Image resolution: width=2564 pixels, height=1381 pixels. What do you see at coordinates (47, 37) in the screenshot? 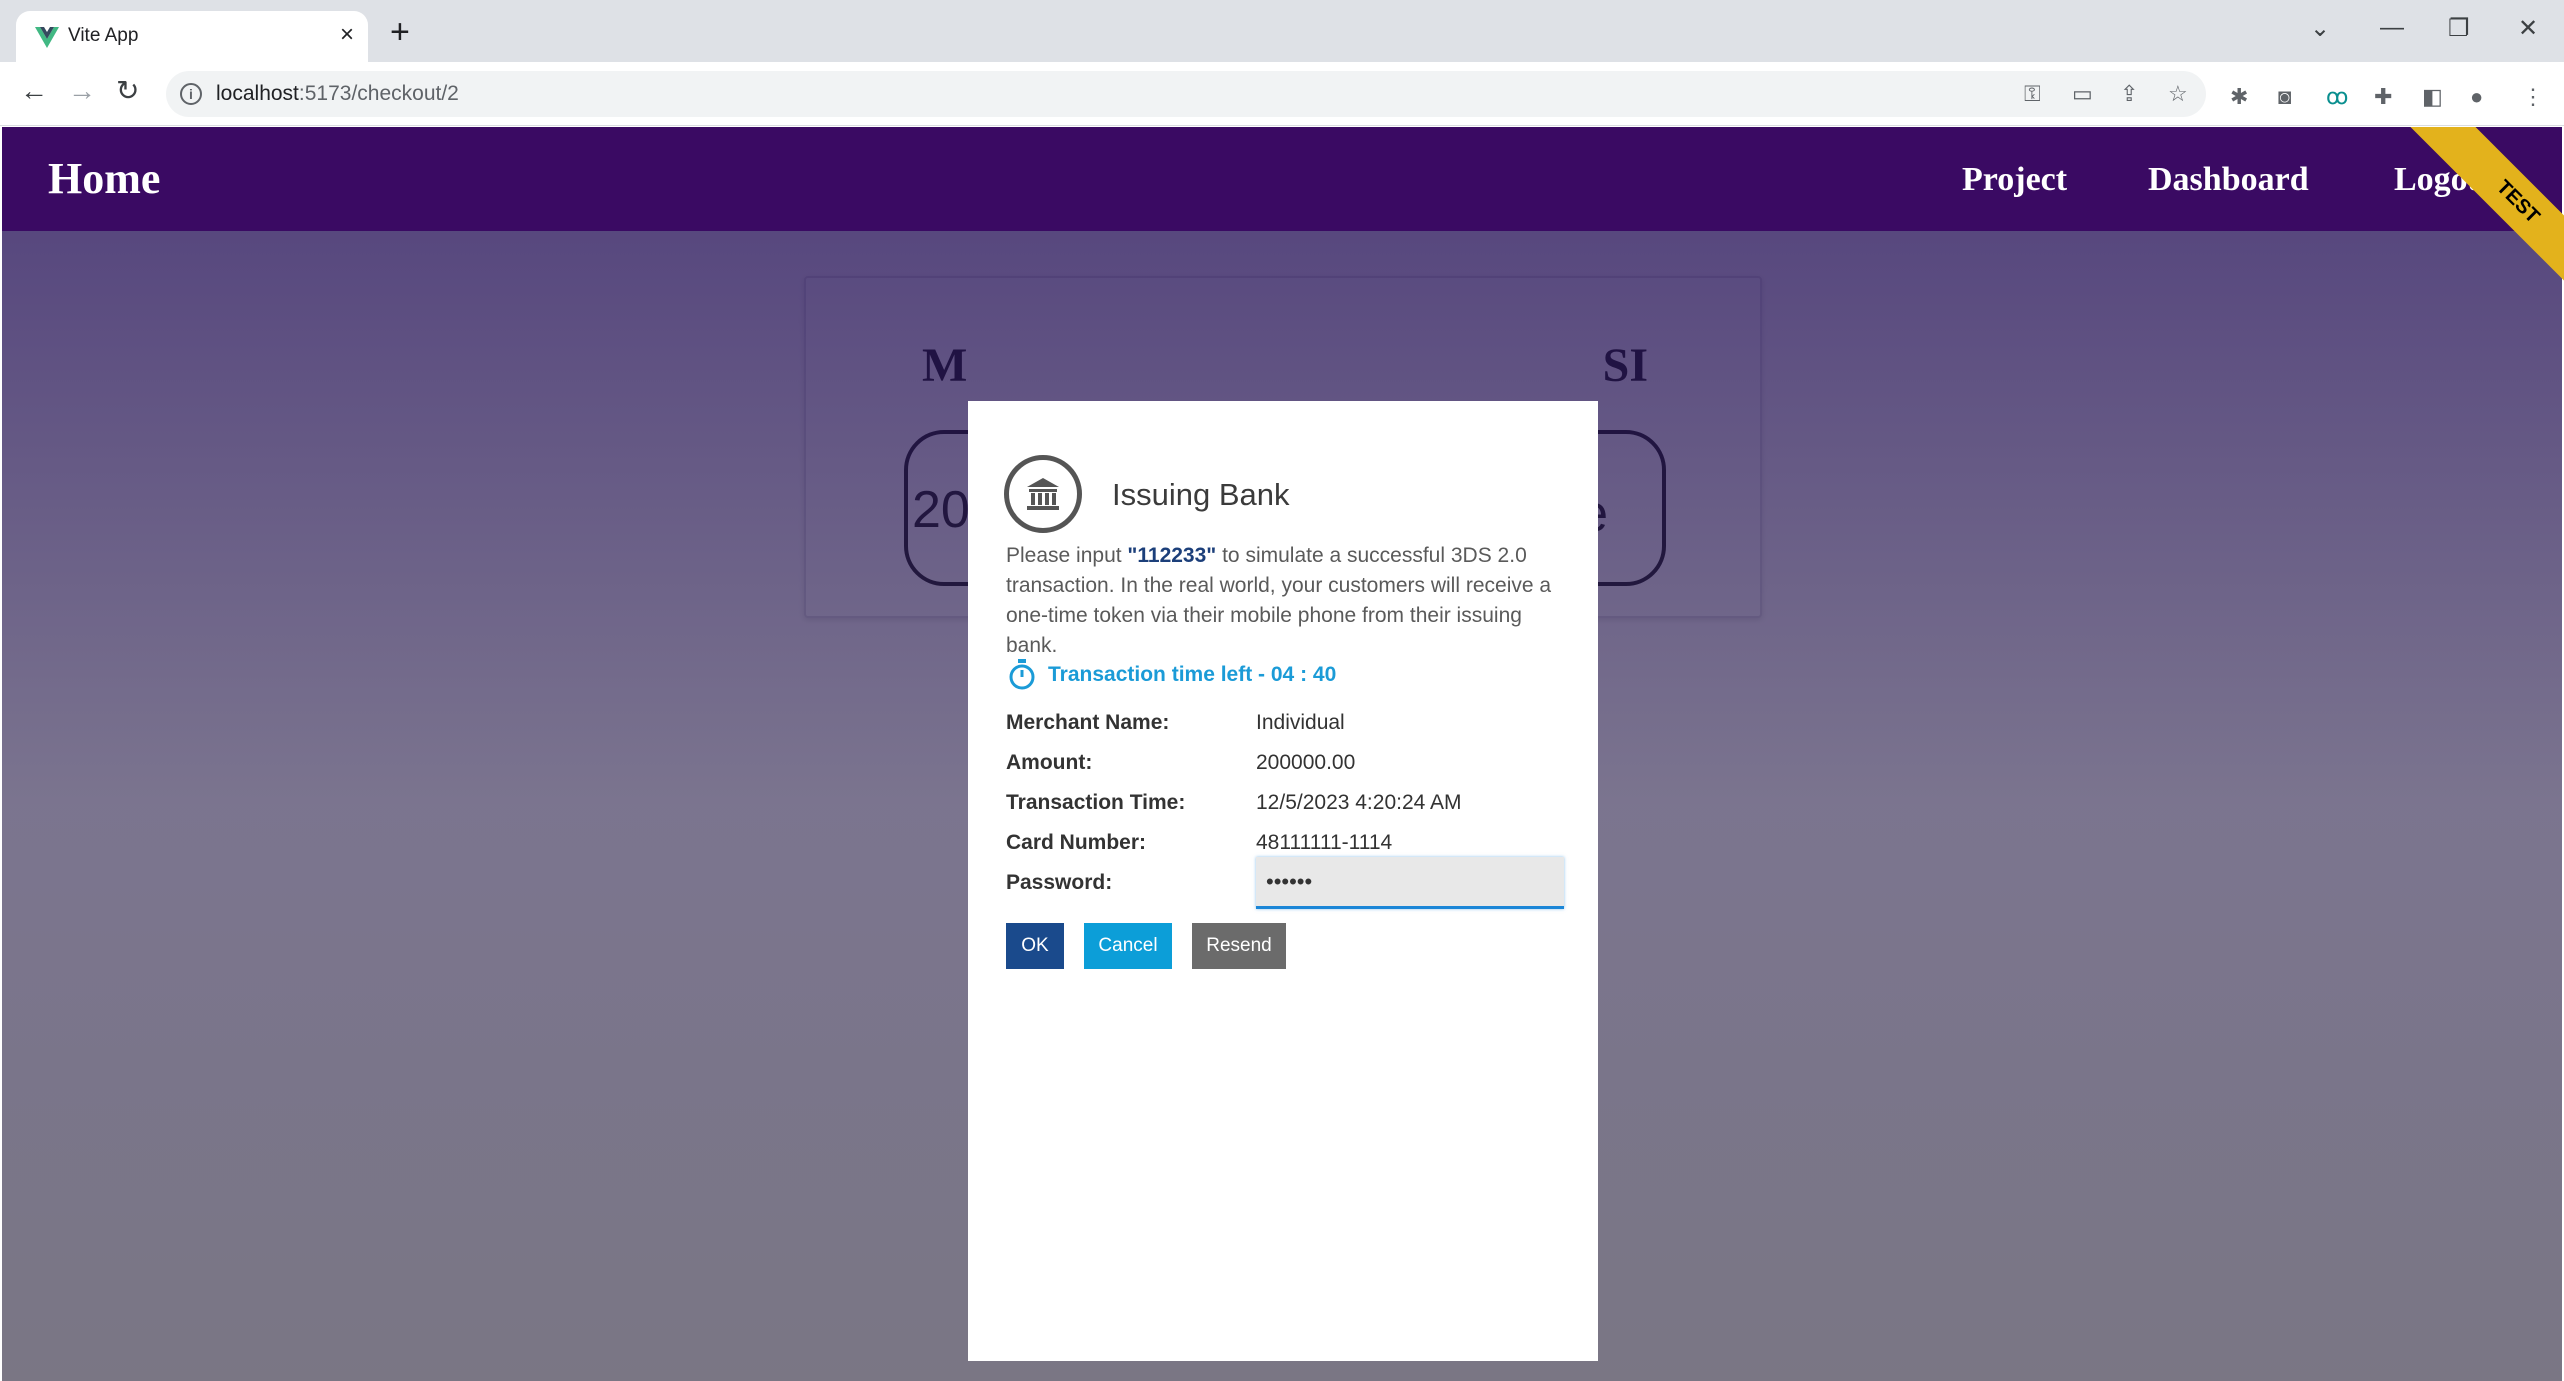
I see `vue-logo-icon` at bounding box center [47, 37].